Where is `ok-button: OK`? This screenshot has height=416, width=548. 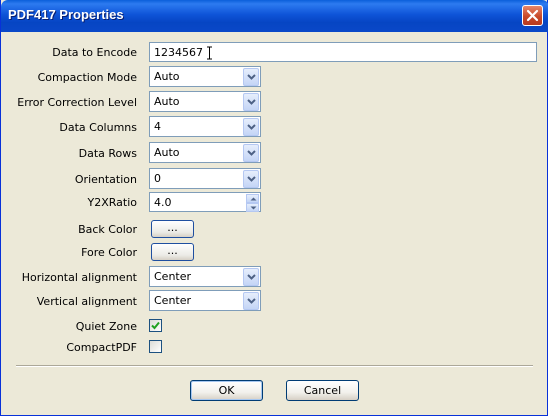
ok-button: OK is located at coordinates (226, 390).